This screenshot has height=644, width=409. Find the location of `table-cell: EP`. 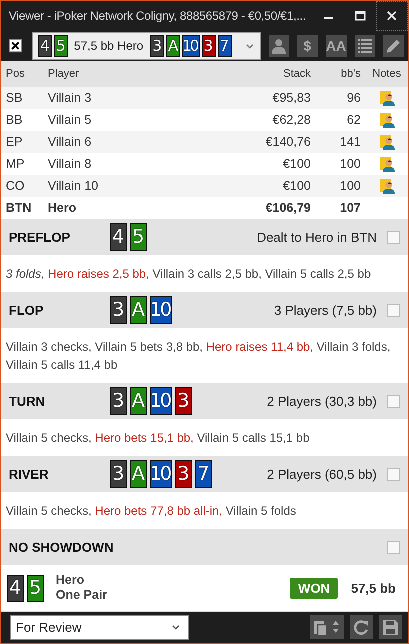

table-cell: EP is located at coordinates (22, 142).